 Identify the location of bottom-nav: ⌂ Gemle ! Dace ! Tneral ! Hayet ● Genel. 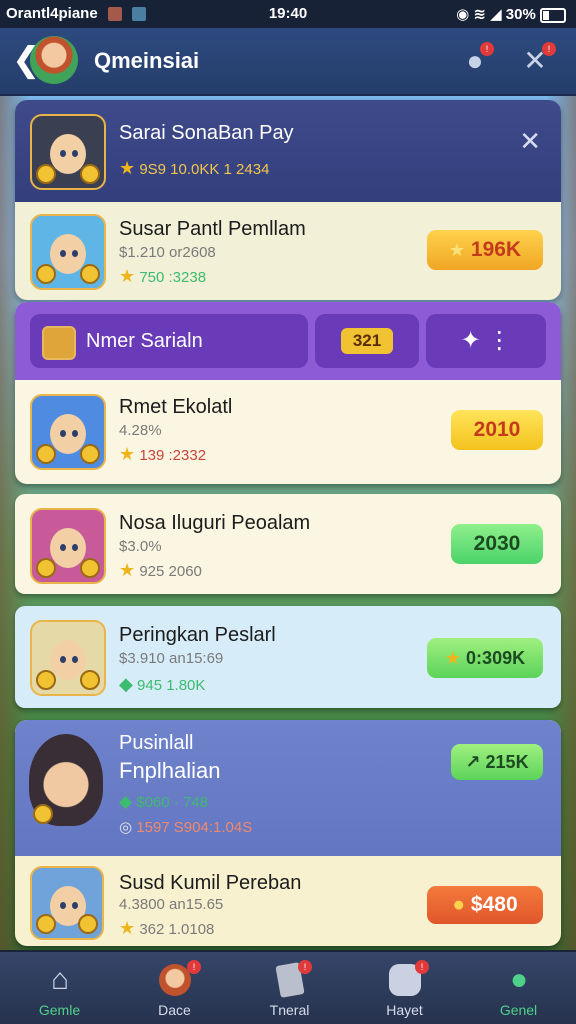
(288, 987).